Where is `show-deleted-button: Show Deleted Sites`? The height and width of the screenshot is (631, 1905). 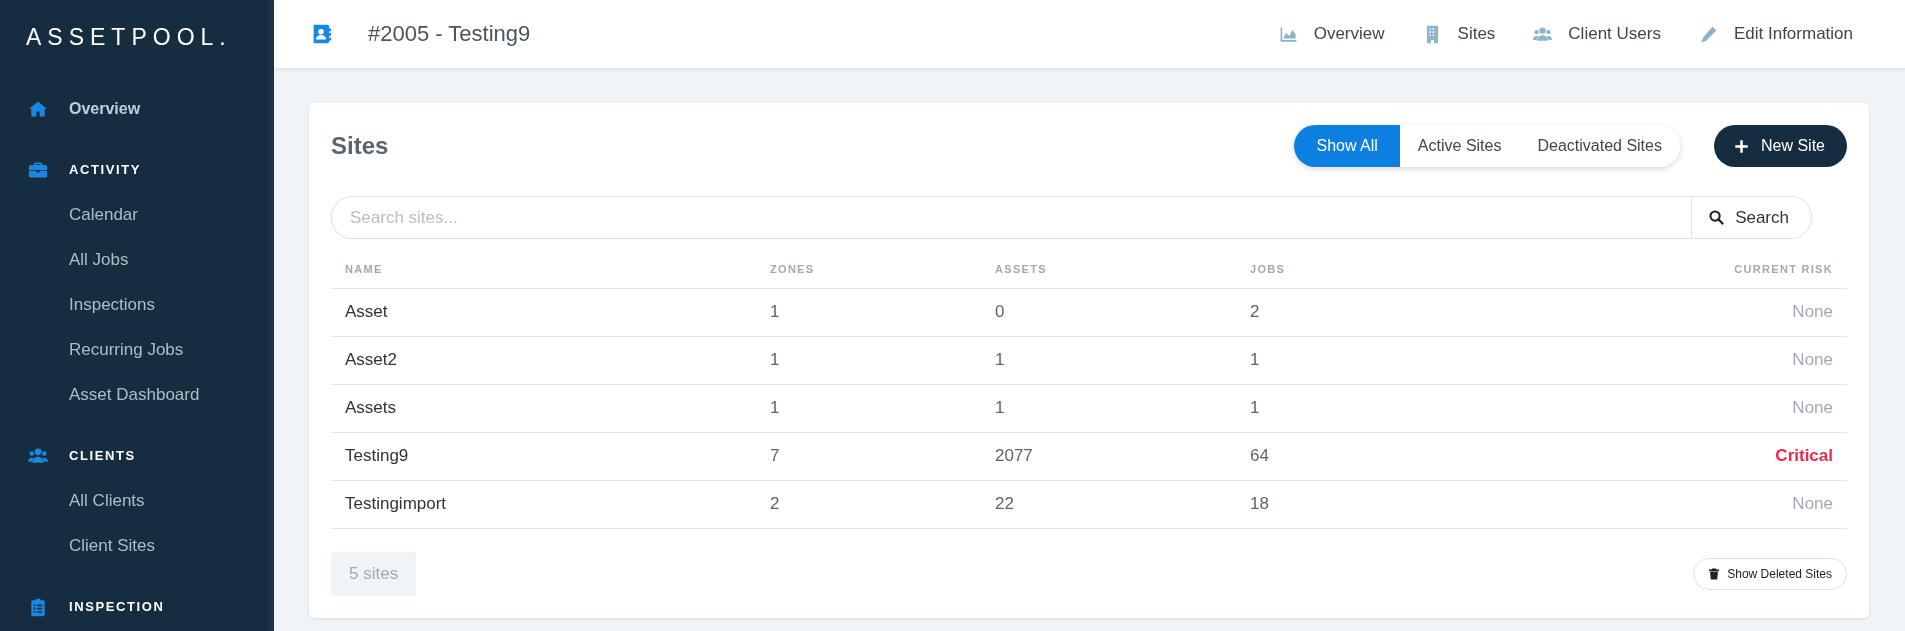 show-deleted-button: Show Deleted Sites is located at coordinates (1770, 573).